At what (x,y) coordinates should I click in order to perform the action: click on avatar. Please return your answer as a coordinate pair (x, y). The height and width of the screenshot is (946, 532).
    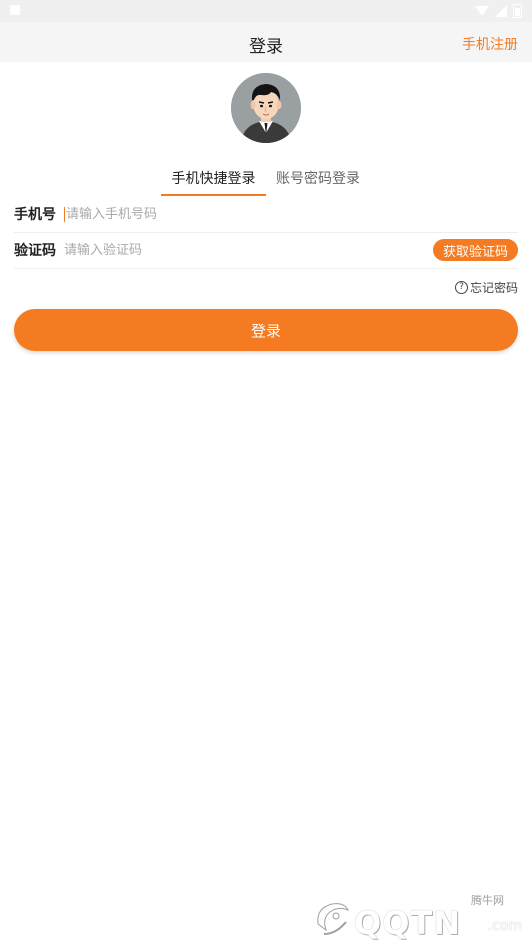
    Looking at the image, I should click on (266, 108).